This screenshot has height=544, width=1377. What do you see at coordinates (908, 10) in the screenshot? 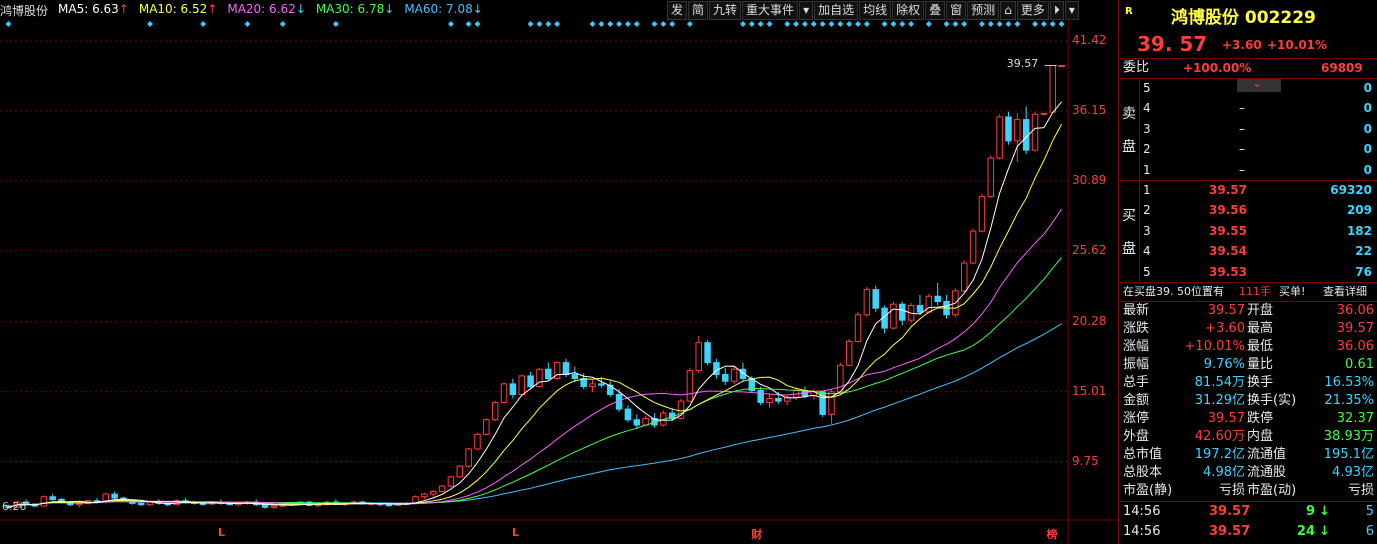
I see `exright-button: 除权` at bounding box center [908, 10].